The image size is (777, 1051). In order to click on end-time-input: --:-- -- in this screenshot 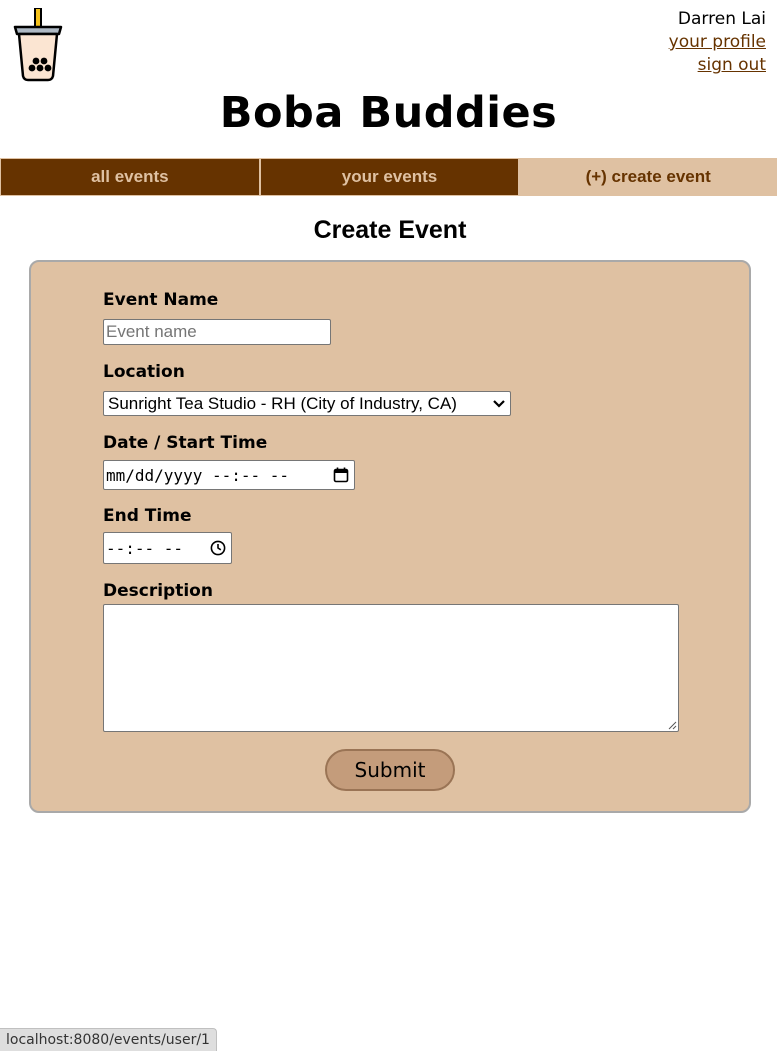, I will do `click(167, 548)`.